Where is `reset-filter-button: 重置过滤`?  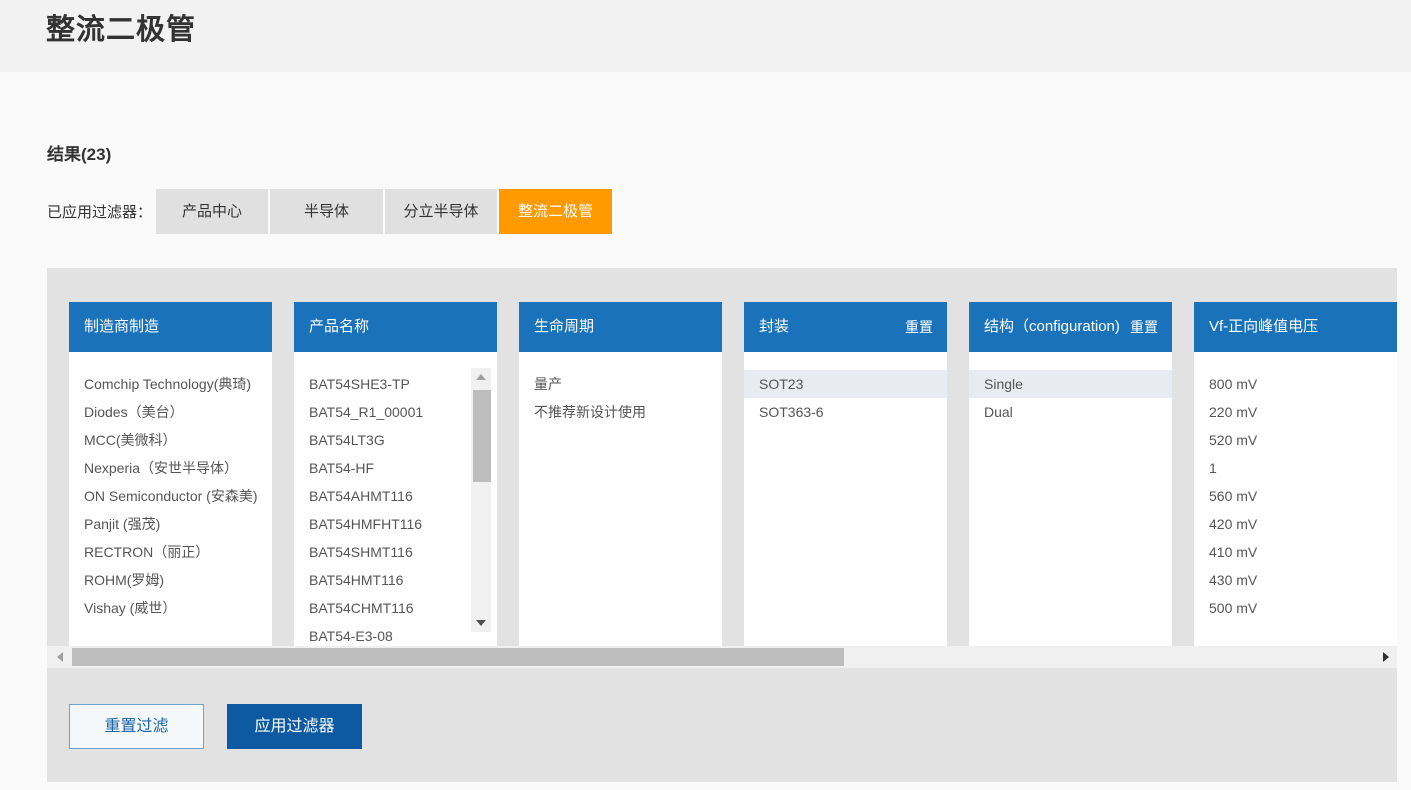
reset-filter-button: 重置过滤 is located at coordinates (136, 726).